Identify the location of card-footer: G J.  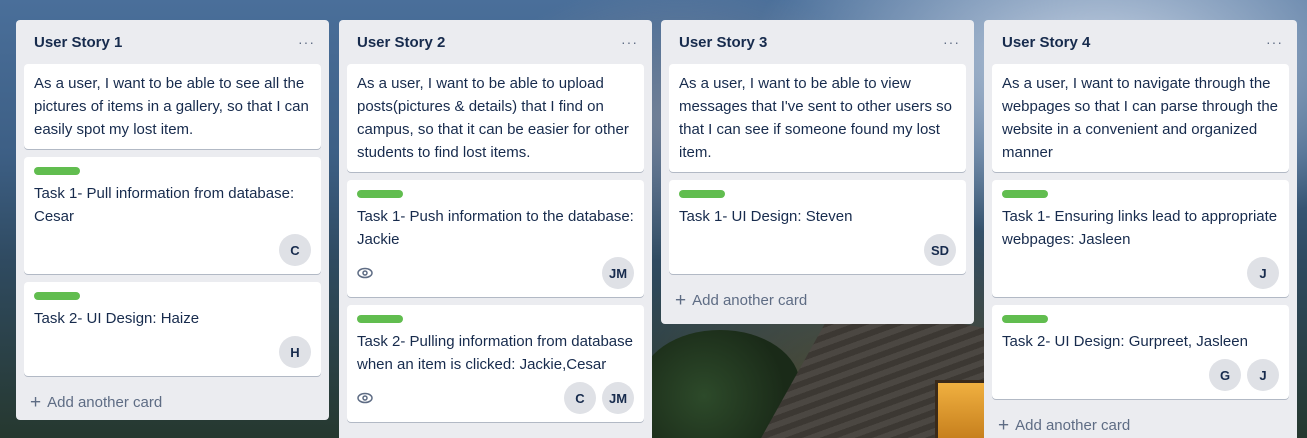
(1140, 375).